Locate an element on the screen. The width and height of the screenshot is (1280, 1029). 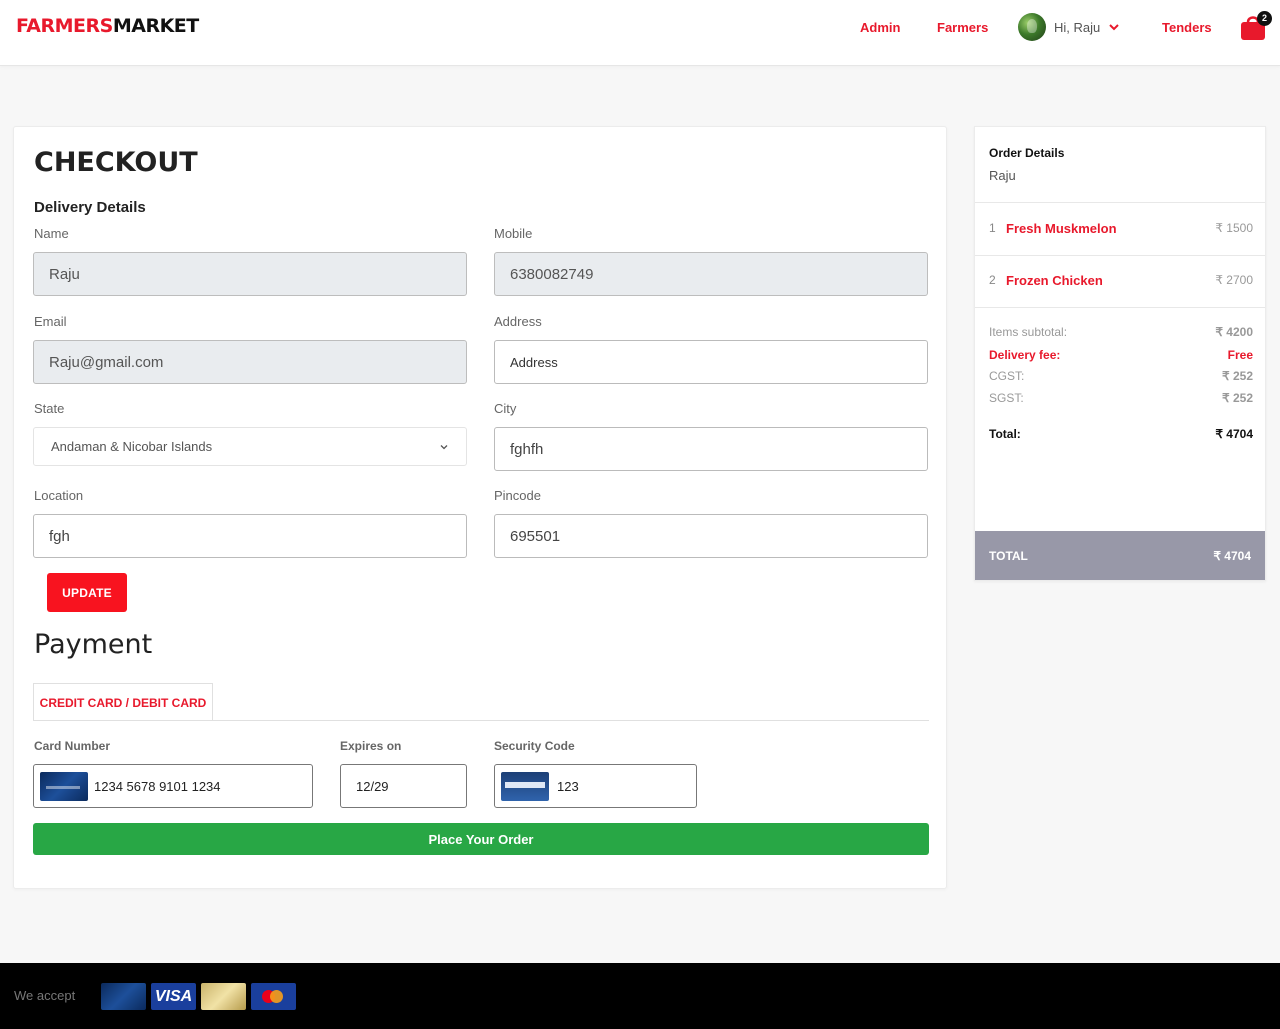
delivery-fee-value: Free is located at coordinates (1240, 355).